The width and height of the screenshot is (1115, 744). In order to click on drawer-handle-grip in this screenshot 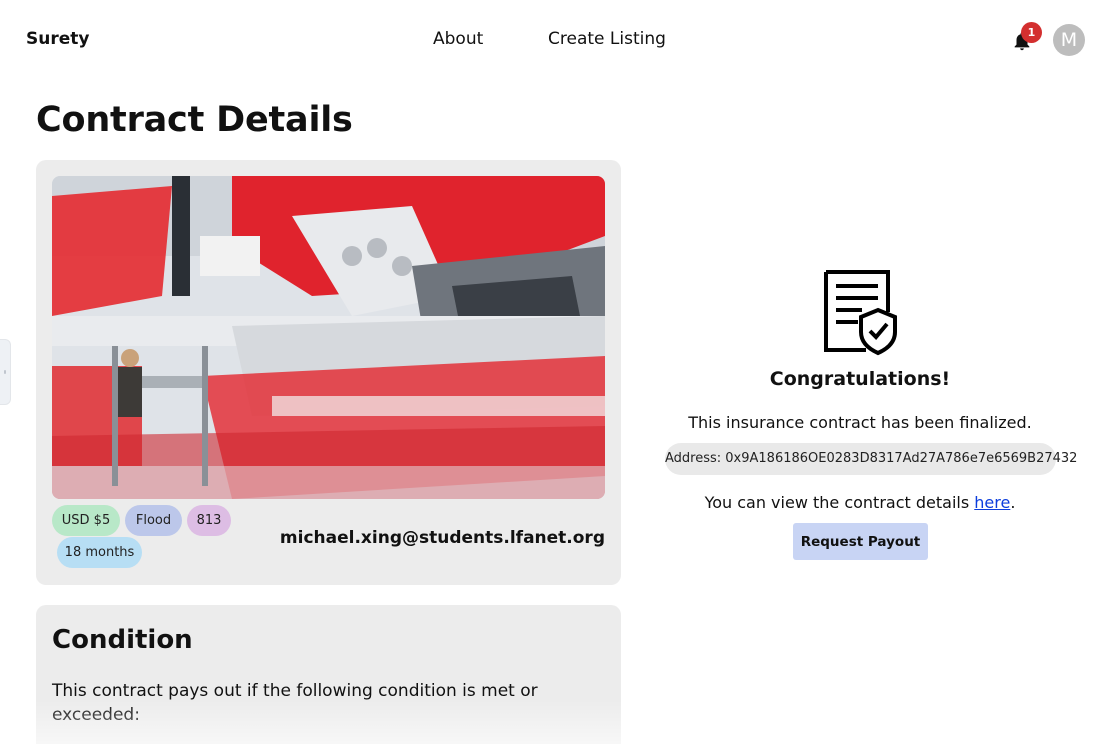, I will do `click(5, 372)`.